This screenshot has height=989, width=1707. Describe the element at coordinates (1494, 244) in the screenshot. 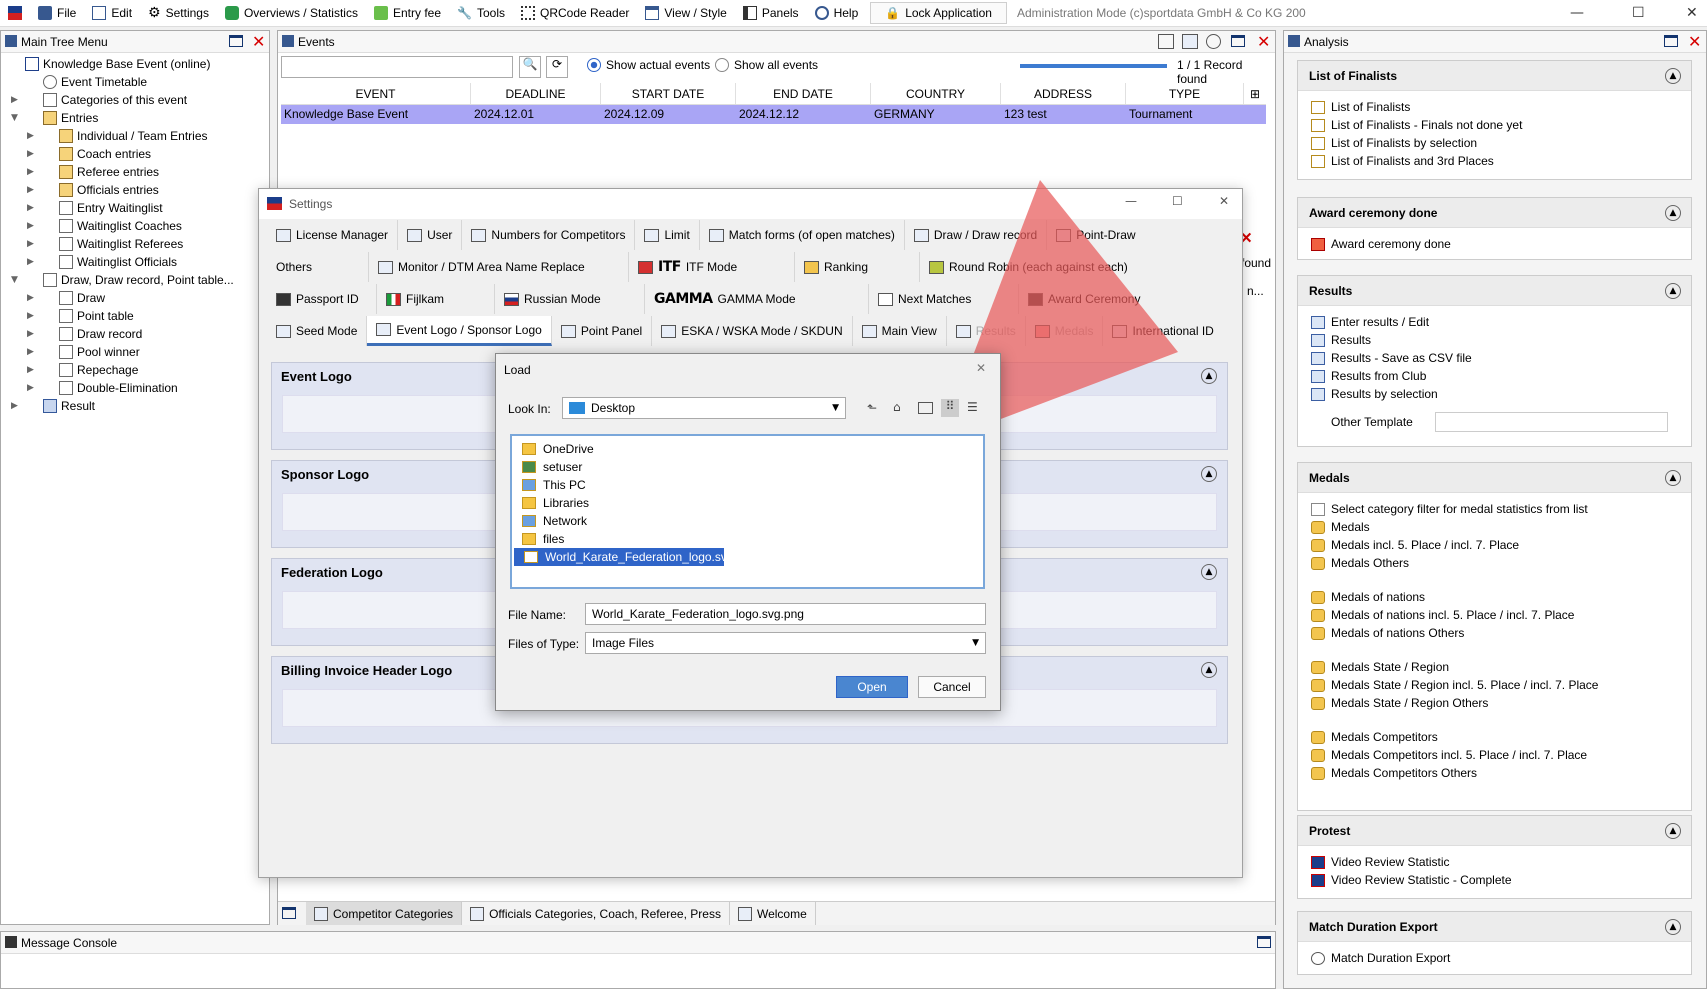

I see `analysis-item: Award ceremony done` at that location.